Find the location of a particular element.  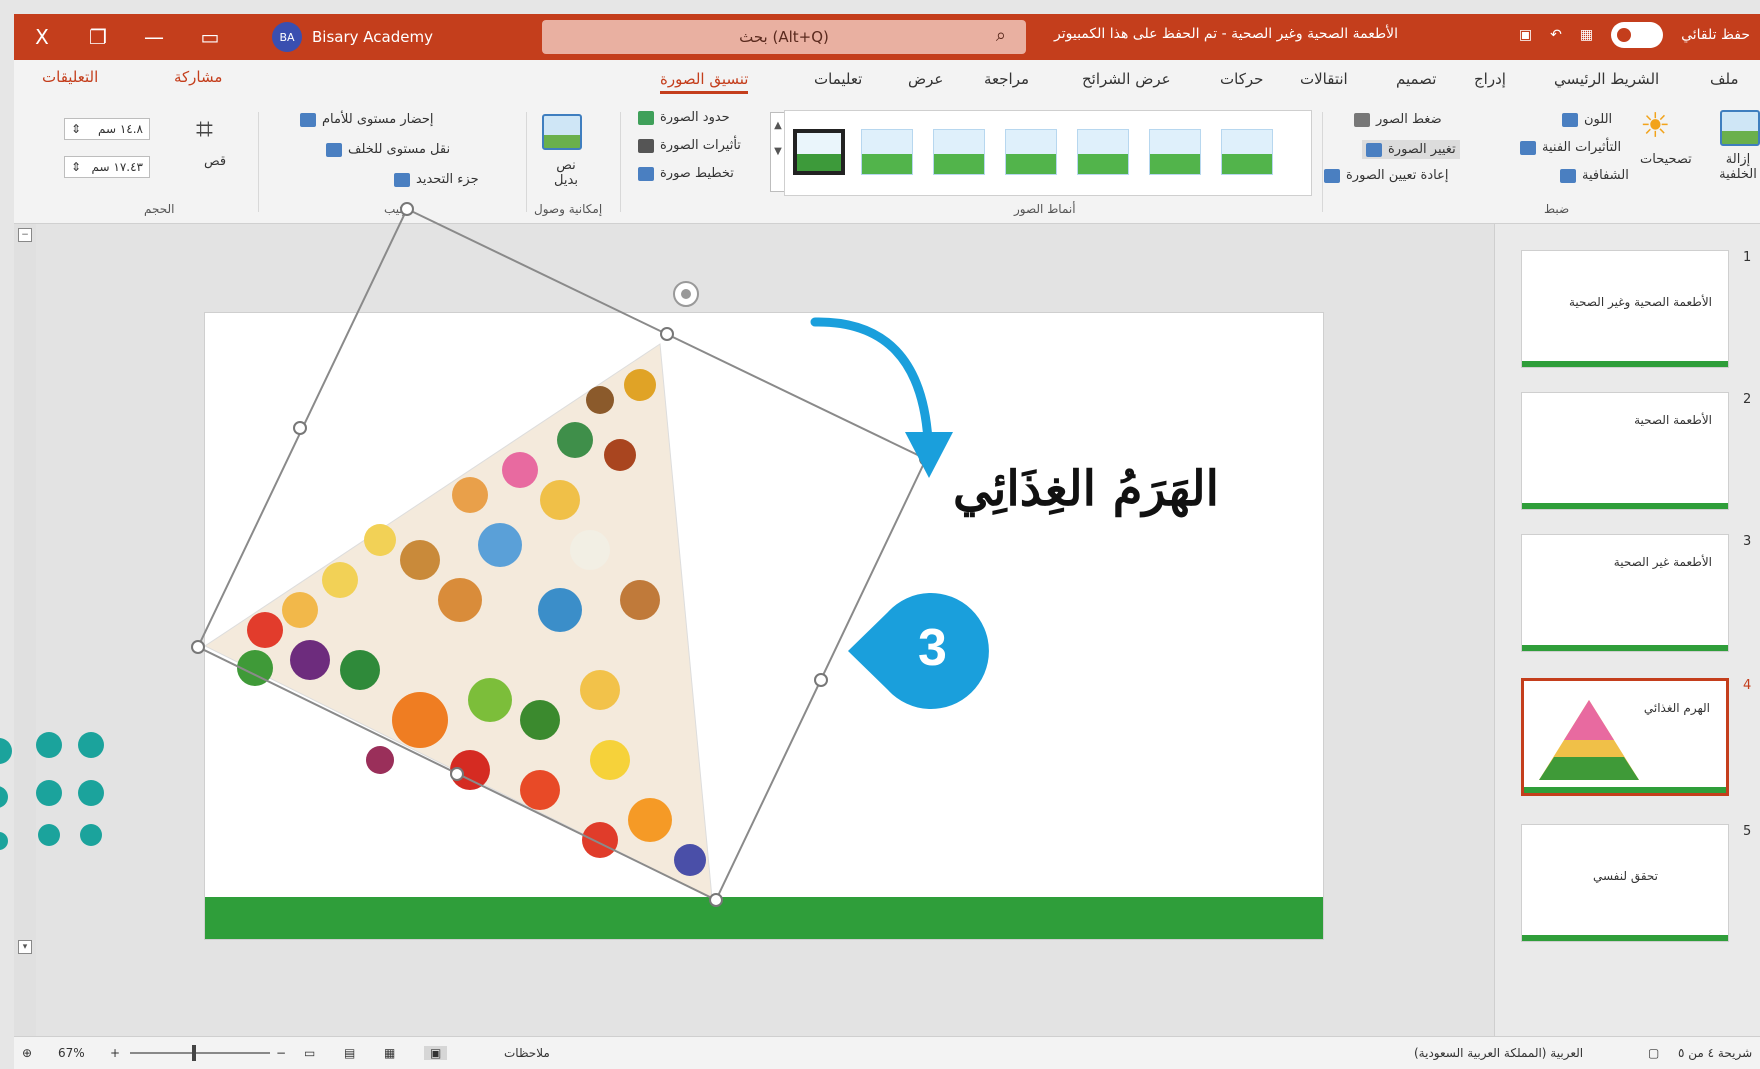

corrections-icon: ☀ is located at coordinates (1655, 126).